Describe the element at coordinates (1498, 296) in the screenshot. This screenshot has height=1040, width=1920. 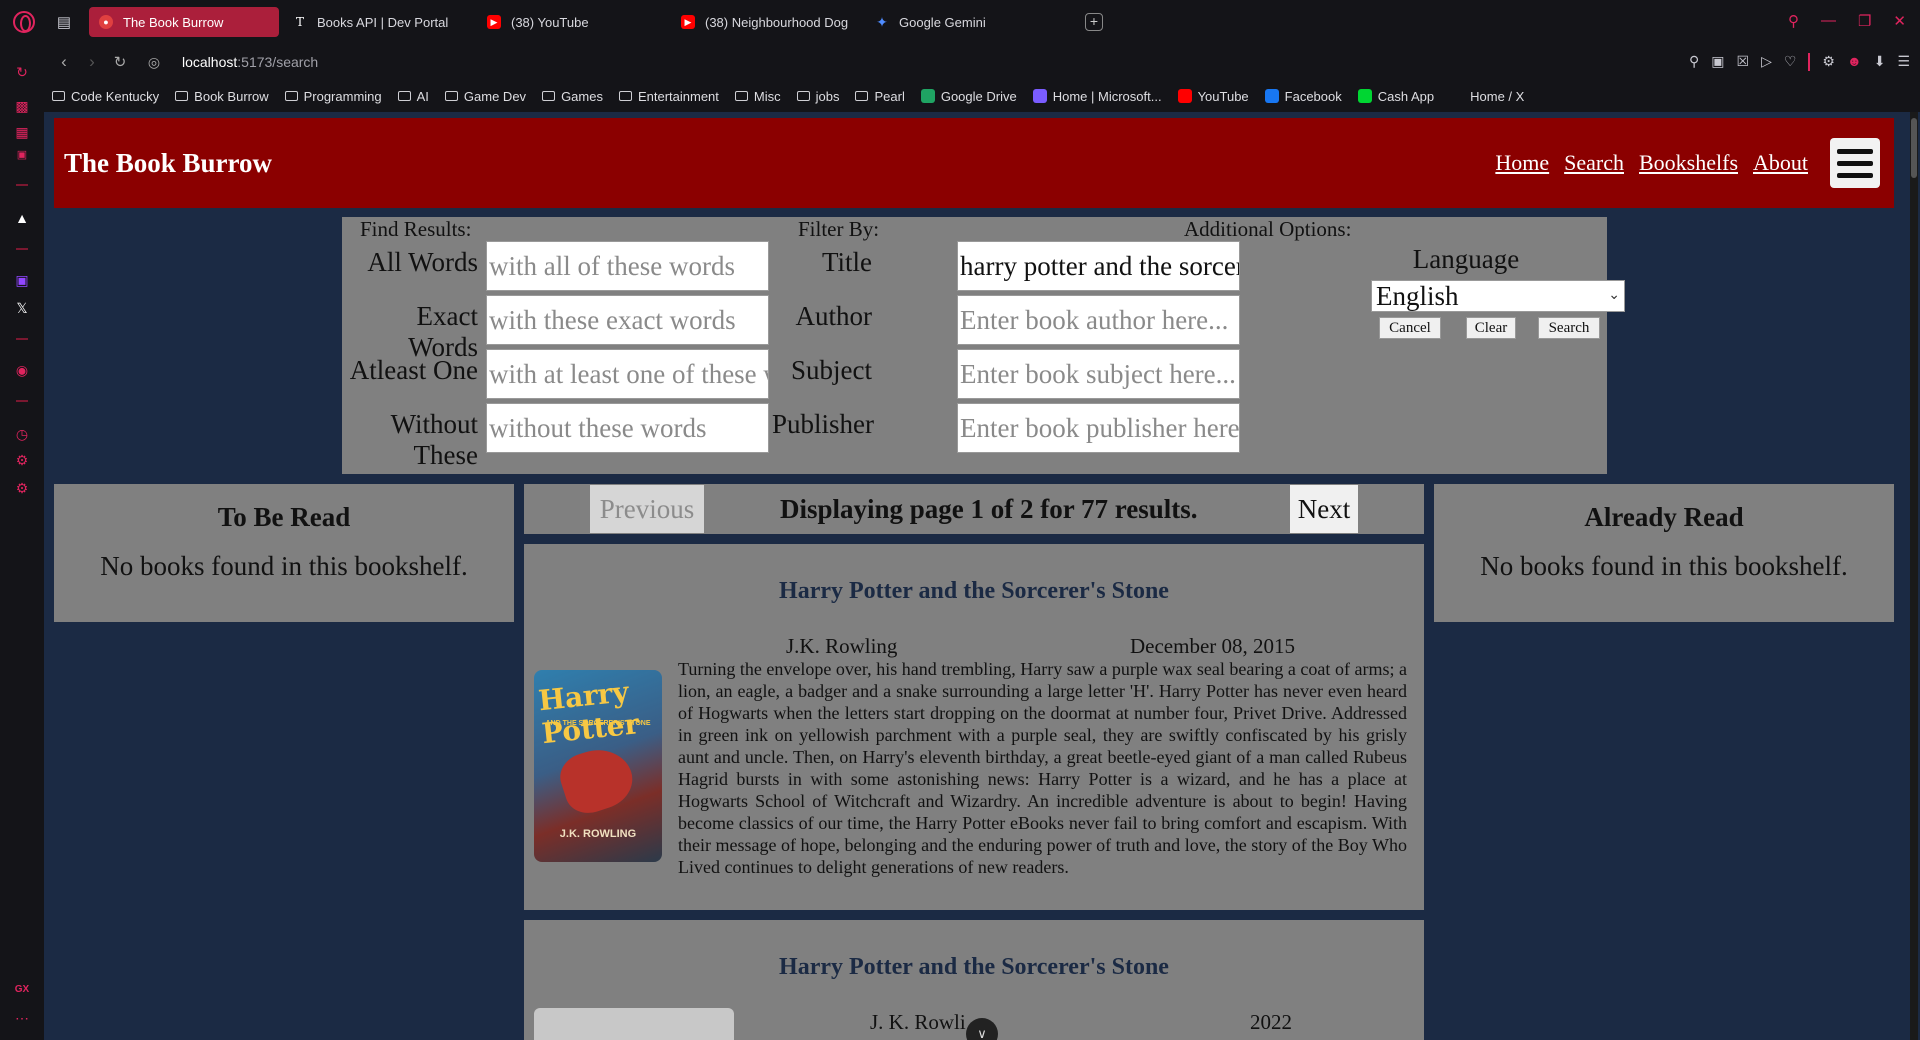
I see `language-select: English ⌄` at that location.